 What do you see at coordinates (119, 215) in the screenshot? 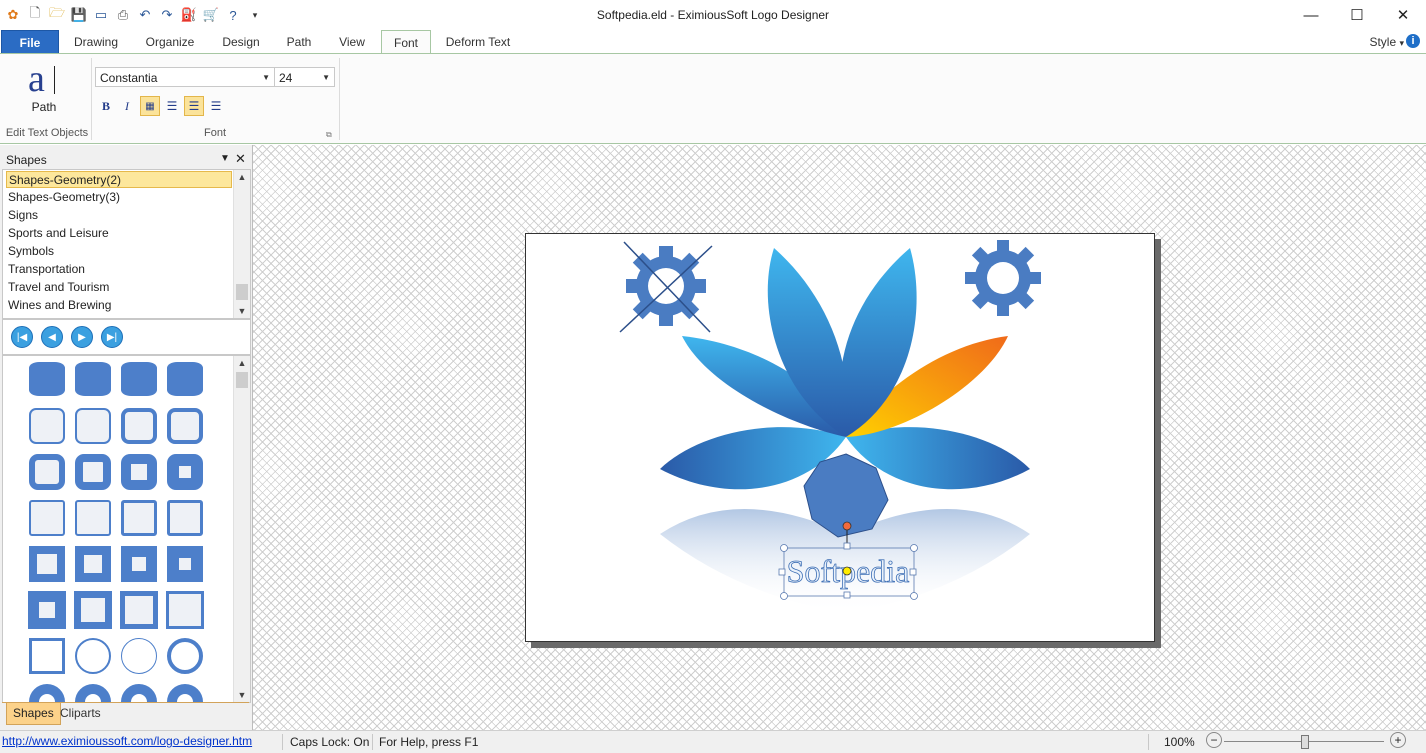
I see `list-item: Signs` at bounding box center [119, 215].